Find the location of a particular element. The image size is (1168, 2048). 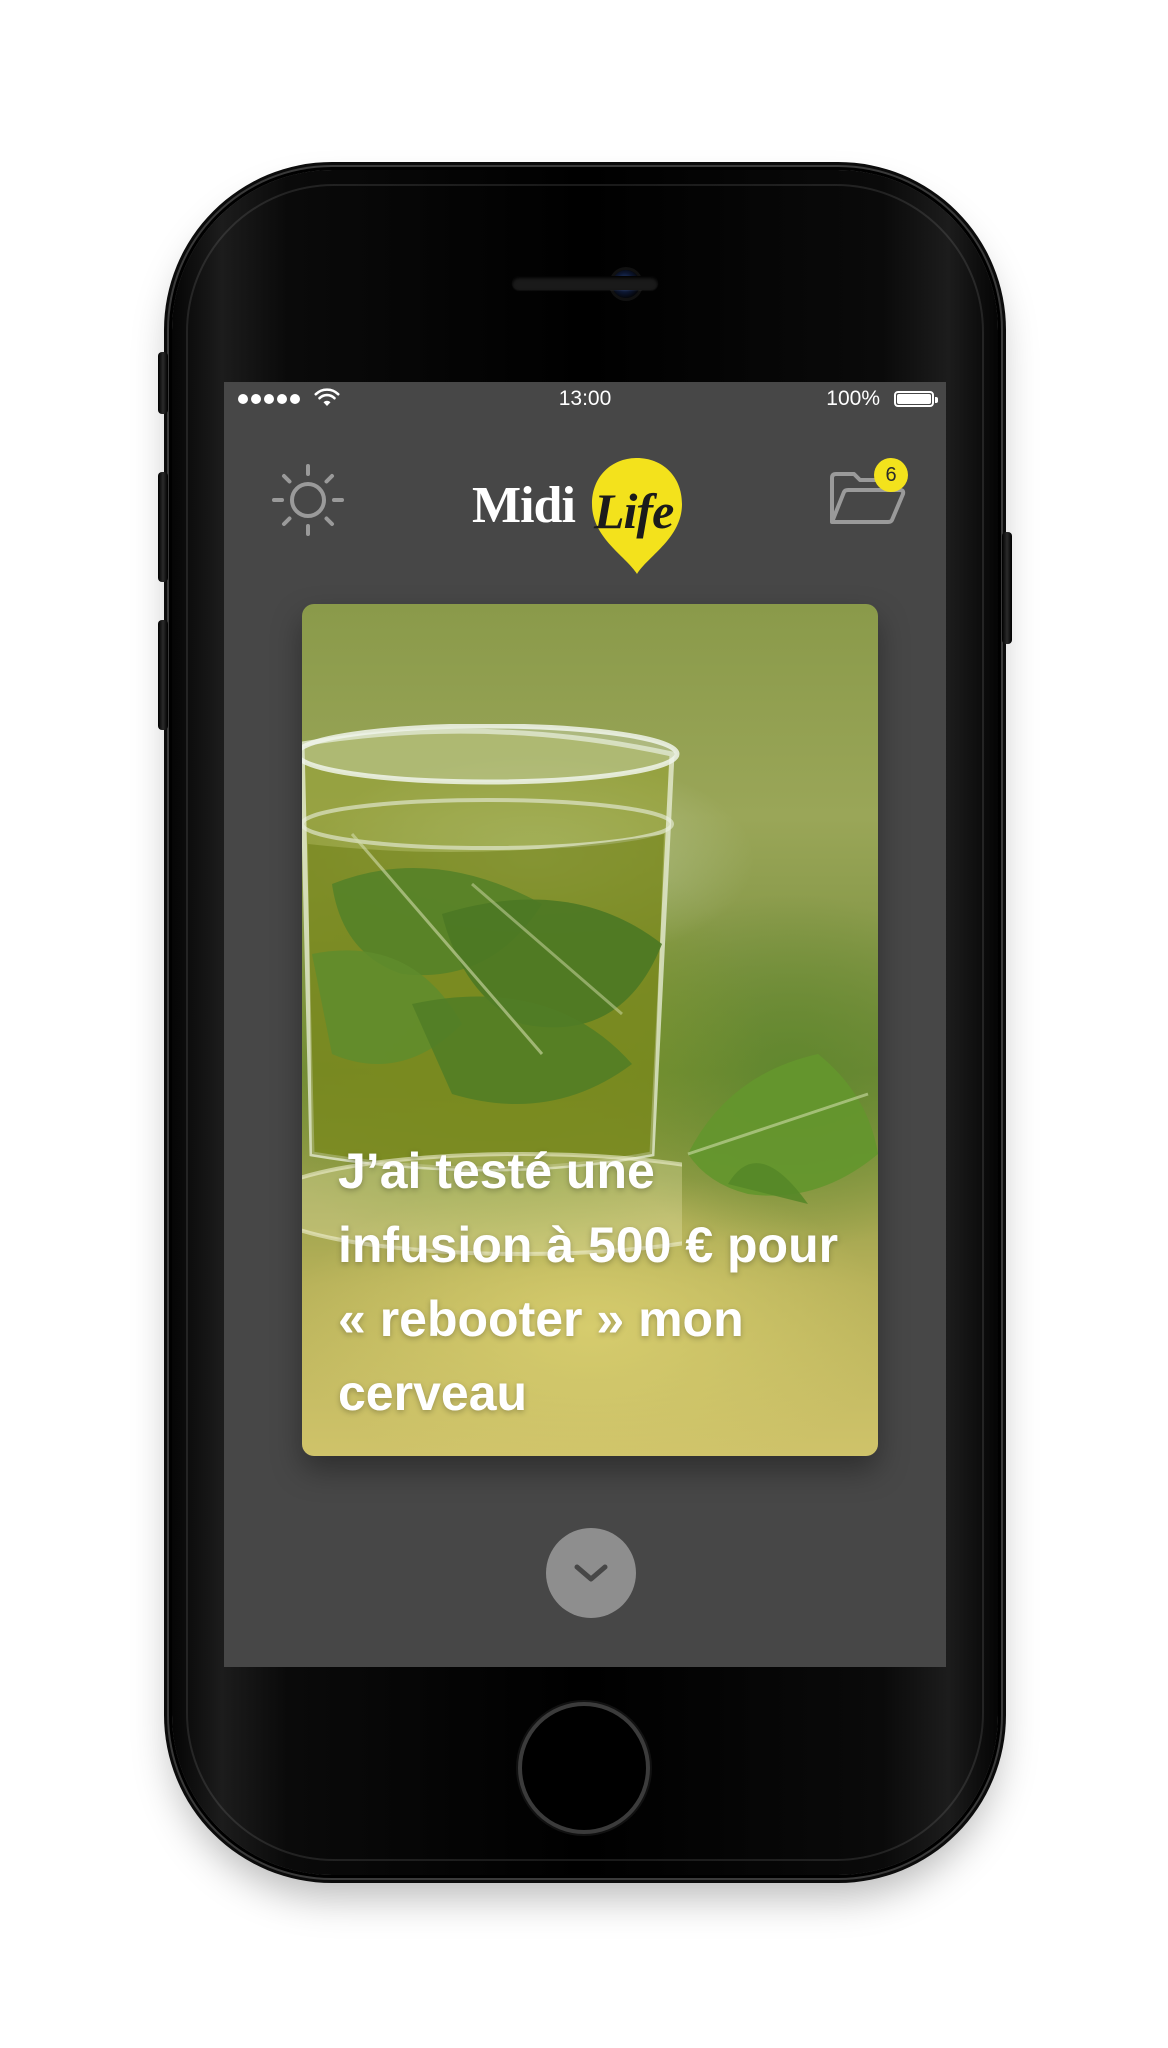

battery-percentage: 100% is located at coordinates (853, 398).